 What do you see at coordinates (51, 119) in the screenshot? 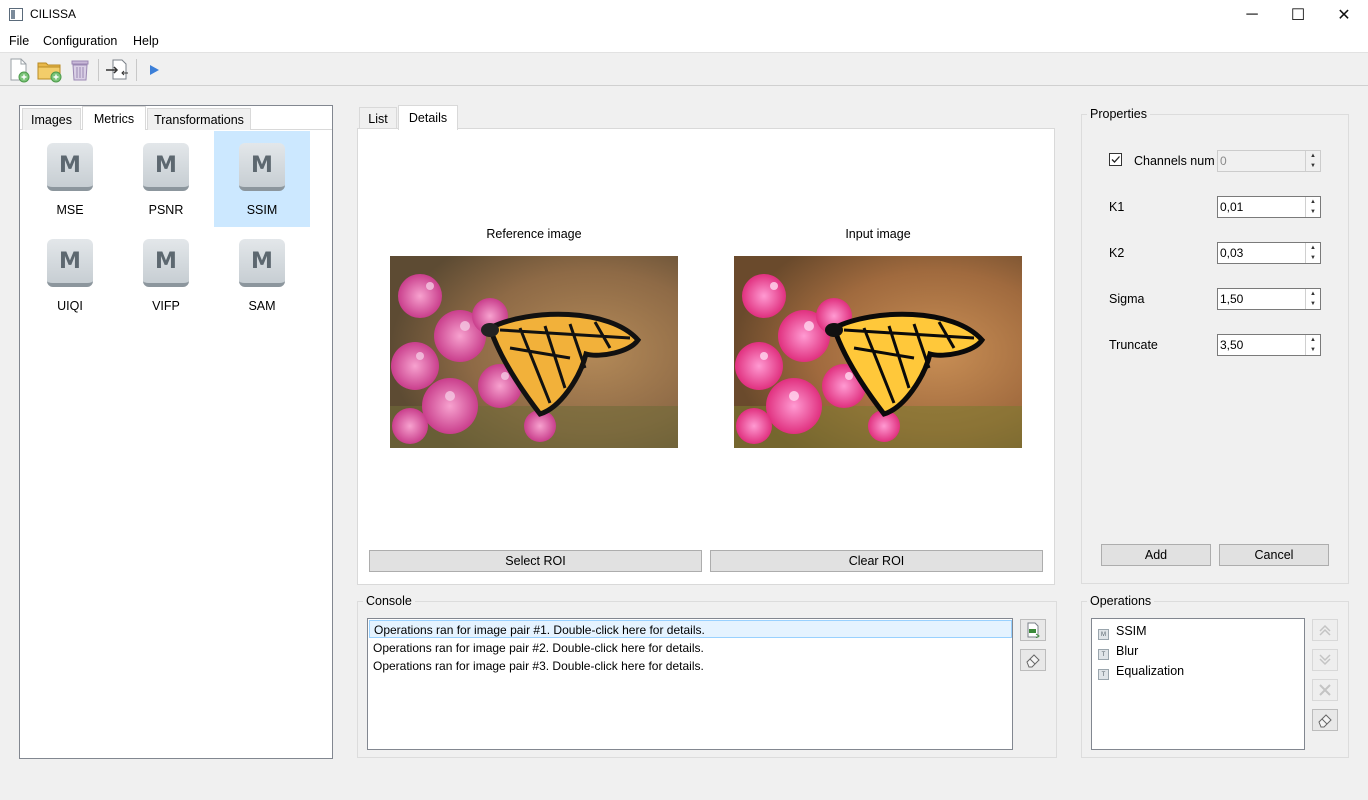
I see `tab-images: Images` at bounding box center [51, 119].